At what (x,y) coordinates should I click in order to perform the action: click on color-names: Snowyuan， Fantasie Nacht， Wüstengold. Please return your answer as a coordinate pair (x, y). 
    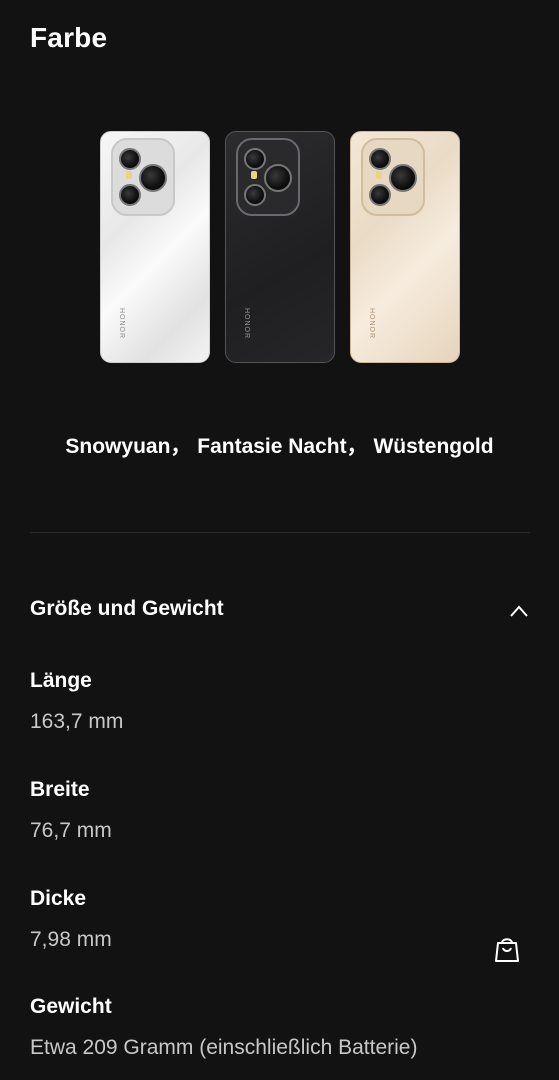
    Looking at the image, I should click on (279, 446).